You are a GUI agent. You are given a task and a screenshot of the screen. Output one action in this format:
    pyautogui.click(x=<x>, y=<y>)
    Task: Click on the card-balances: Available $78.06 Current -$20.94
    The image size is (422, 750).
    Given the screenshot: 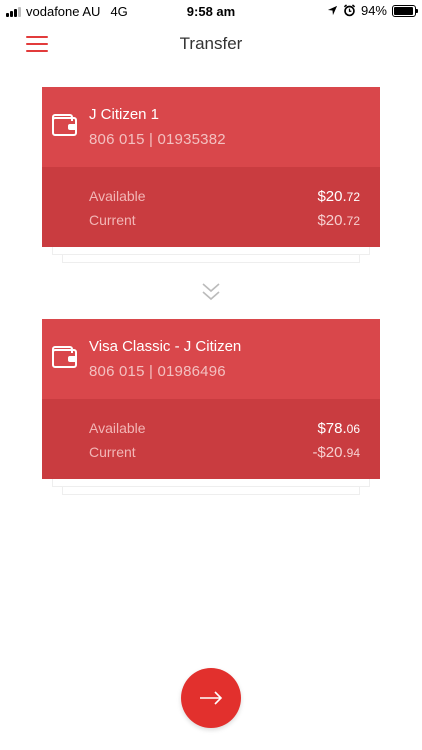 What is the action you would take?
    pyautogui.click(x=211, y=439)
    